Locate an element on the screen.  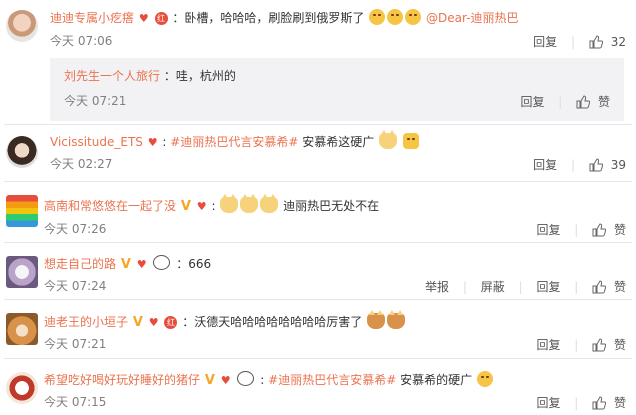
like-count: 32 is located at coordinates (618, 42).